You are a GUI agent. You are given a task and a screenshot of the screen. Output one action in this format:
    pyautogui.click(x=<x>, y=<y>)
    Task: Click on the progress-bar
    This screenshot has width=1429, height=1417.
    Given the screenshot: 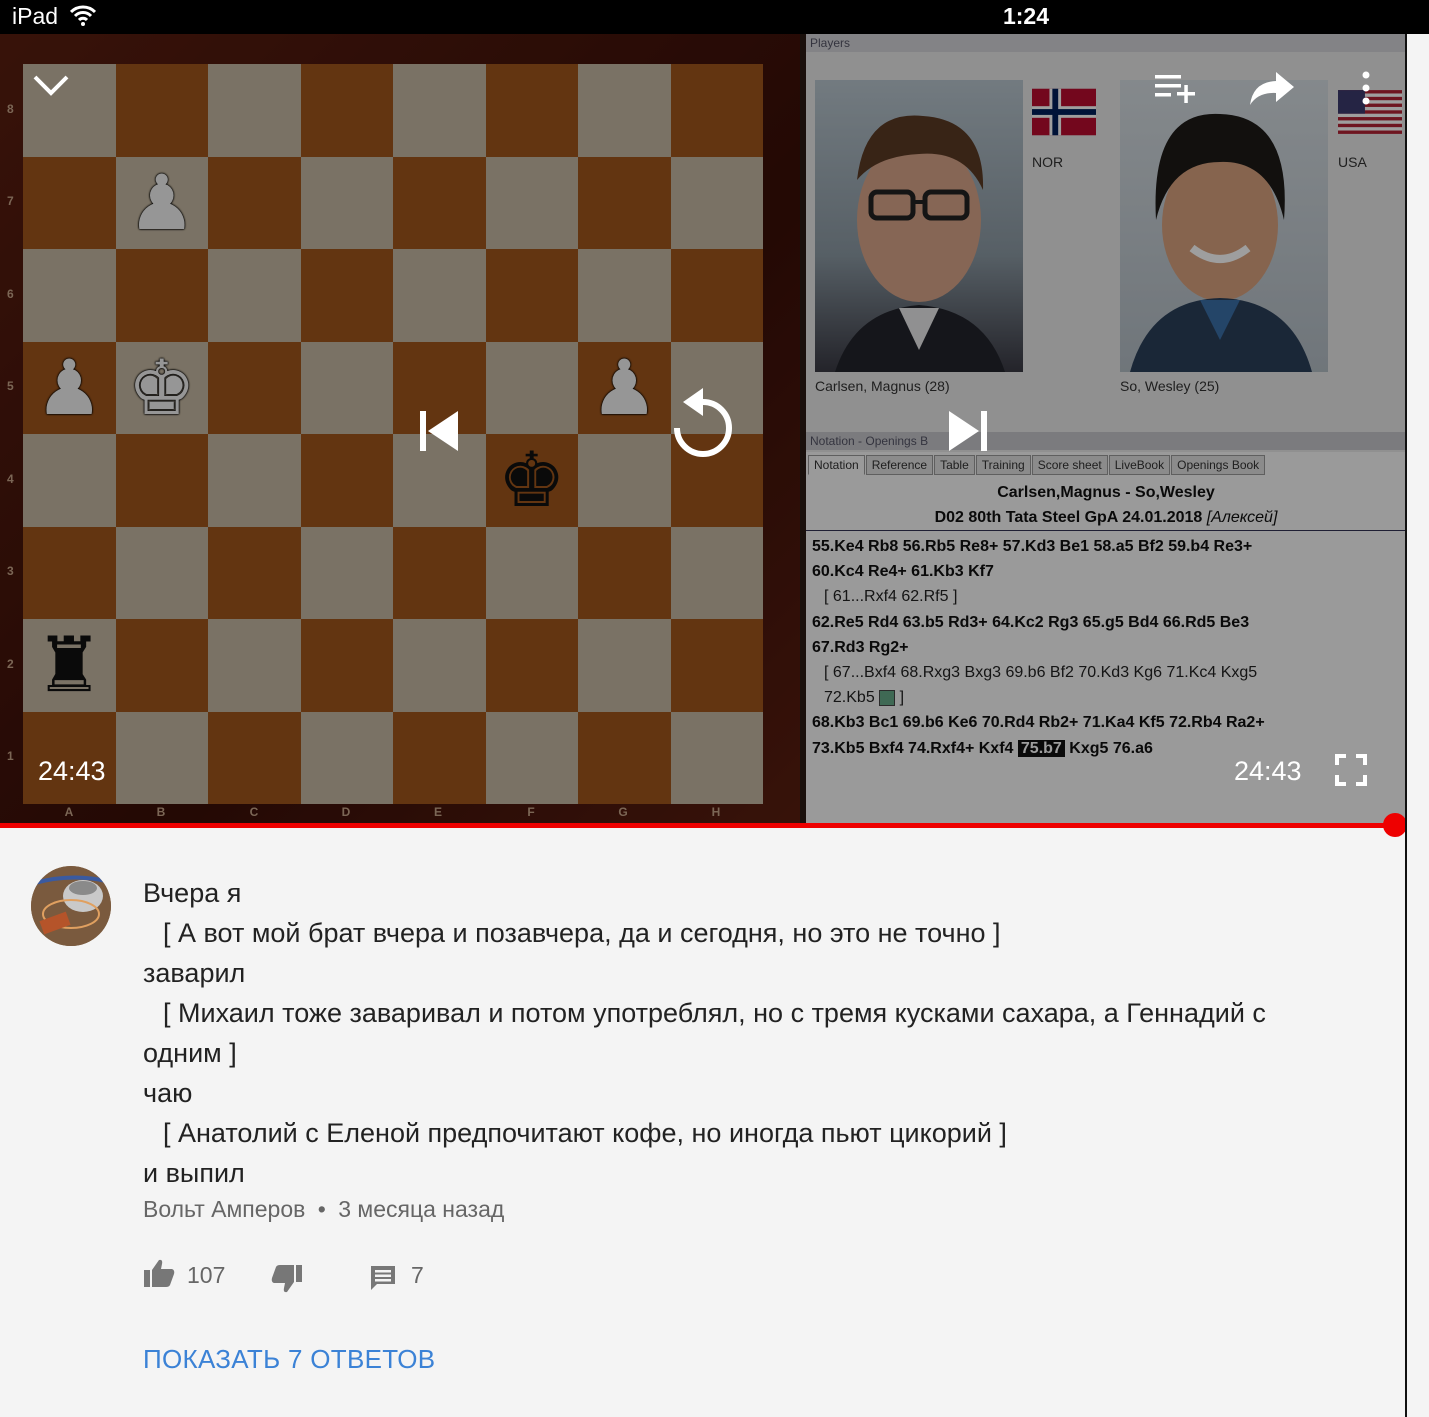 What is the action you would take?
    pyautogui.click(x=698, y=825)
    